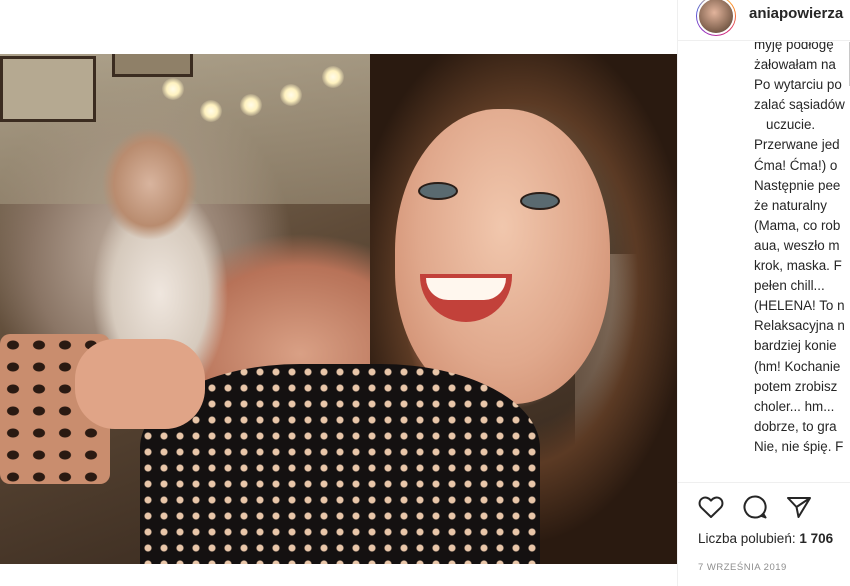  What do you see at coordinates (816, 538) in the screenshot?
I see `likes-number: 1 706` at bounding box center [816, 538].